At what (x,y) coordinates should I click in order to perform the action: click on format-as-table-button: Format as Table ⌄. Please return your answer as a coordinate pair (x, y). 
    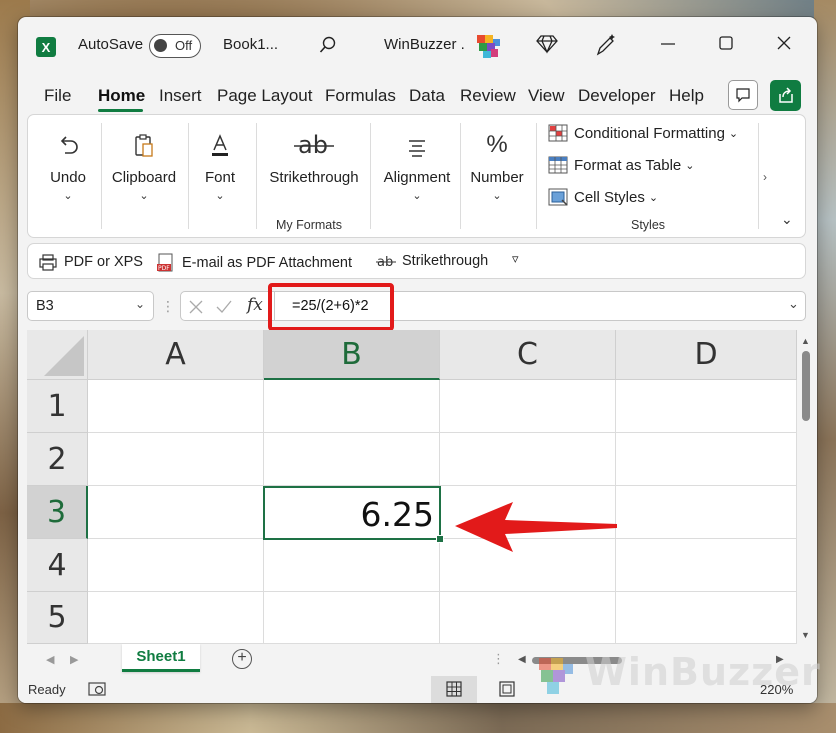
    Looking at the image, I should click on (621, 165).